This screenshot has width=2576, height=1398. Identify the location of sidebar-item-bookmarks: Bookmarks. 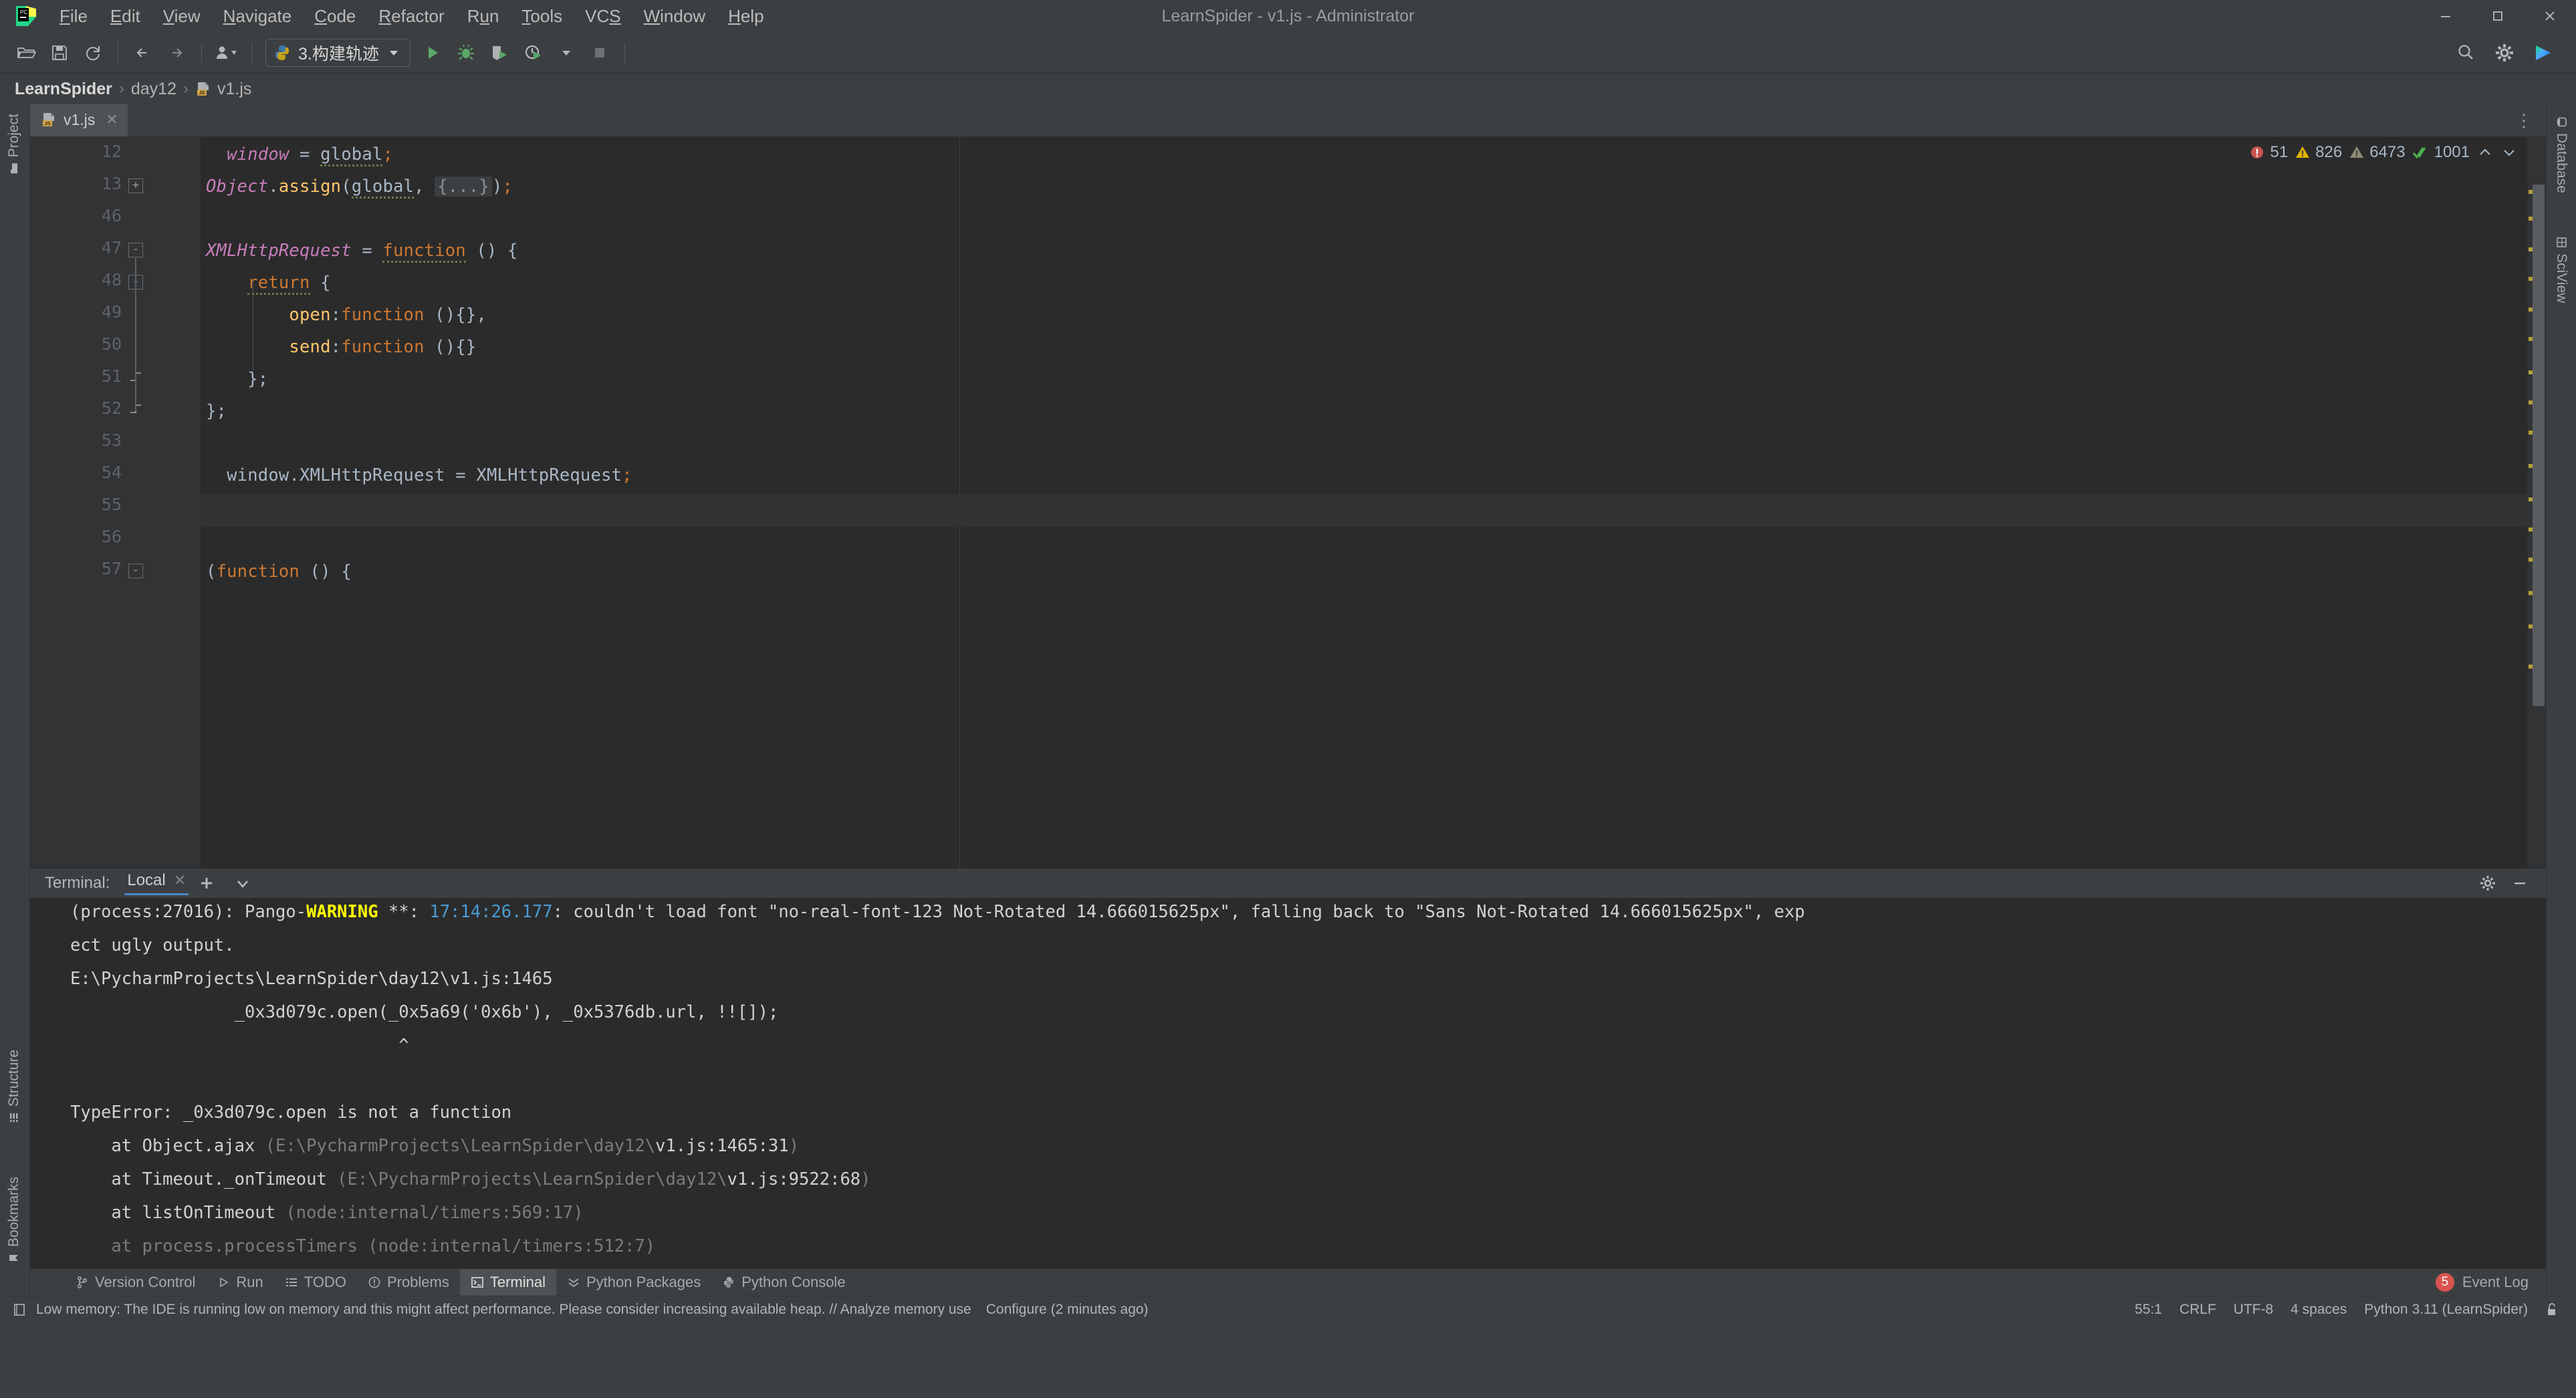
(14, 1220).